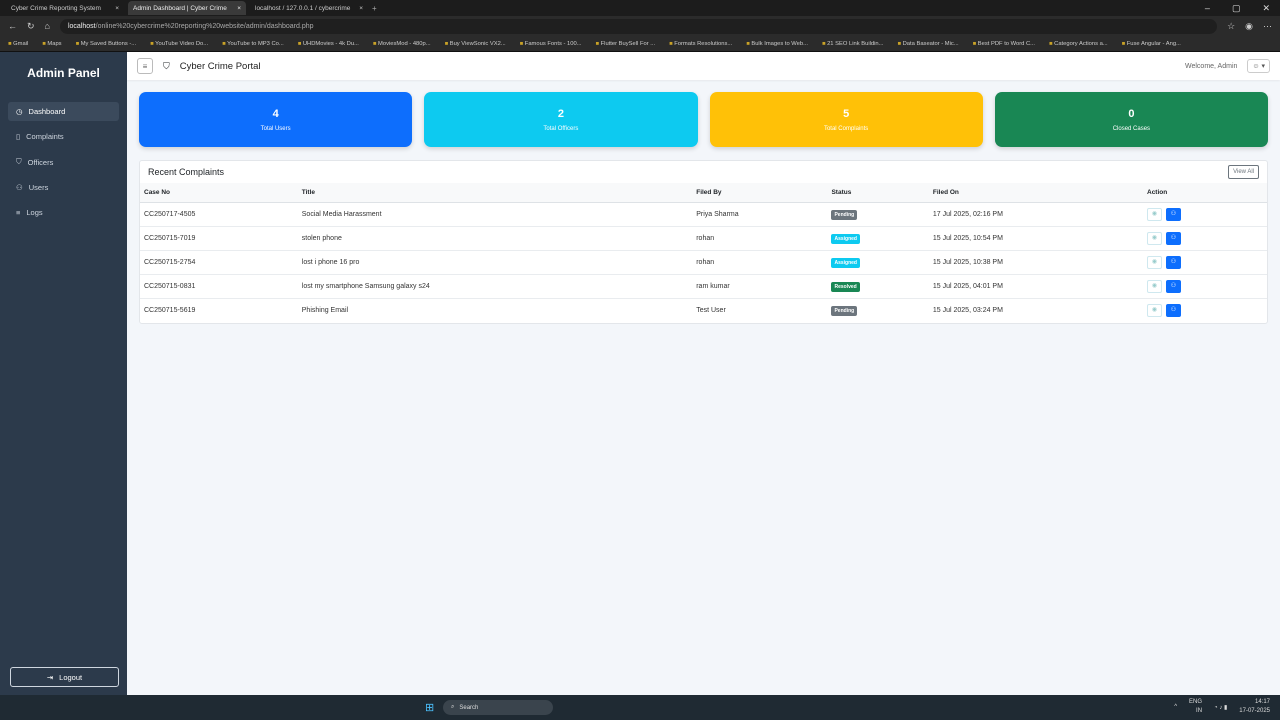 This screenshot has height=720, width=1280. What do you see at coordinates (1249, 26) in the screenshot?
I see `profile-icon: ◉` at bounding box center [1249, 26].